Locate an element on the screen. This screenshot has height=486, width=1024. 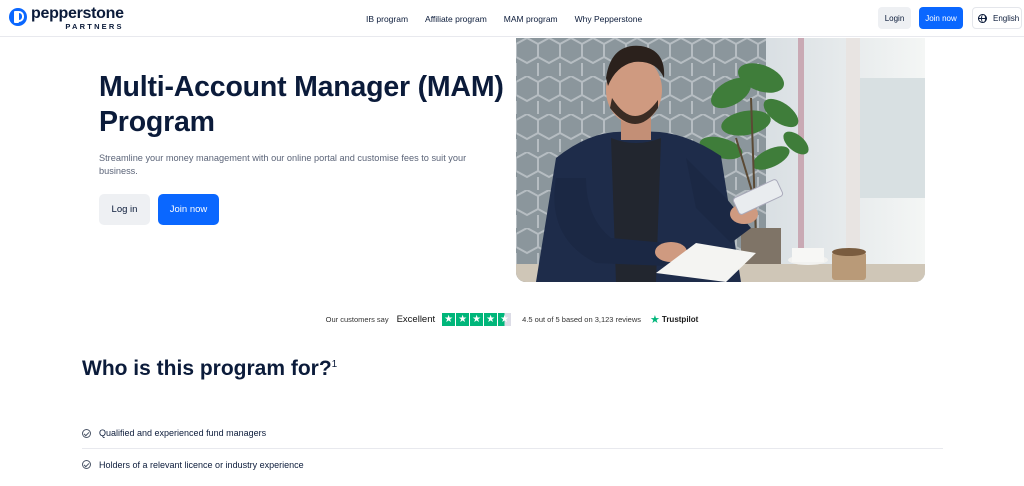
trustpilot-brand-label: Trustpilot is located at coordinates (680, 319).